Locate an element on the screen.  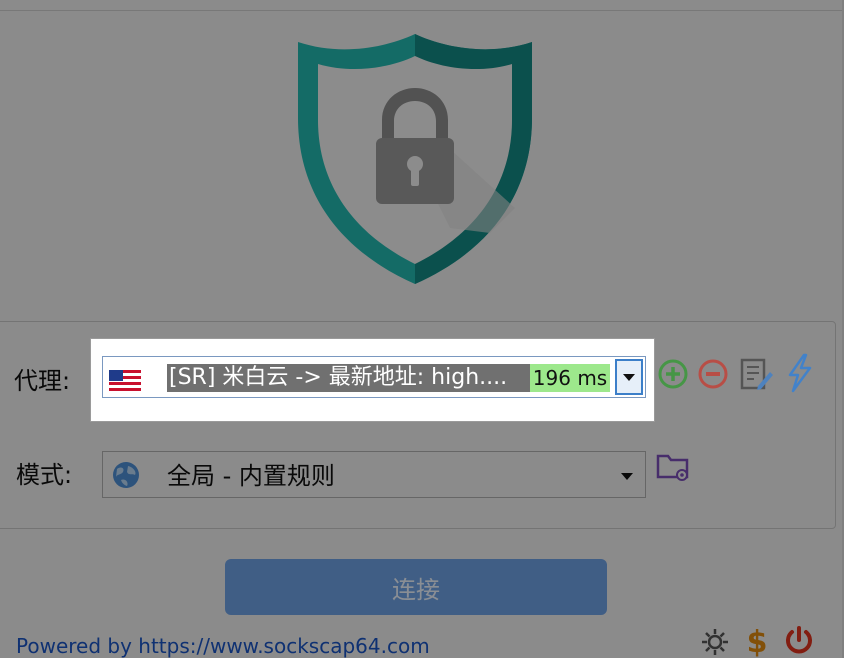
remove-icon is located at coordinates (713, 374).